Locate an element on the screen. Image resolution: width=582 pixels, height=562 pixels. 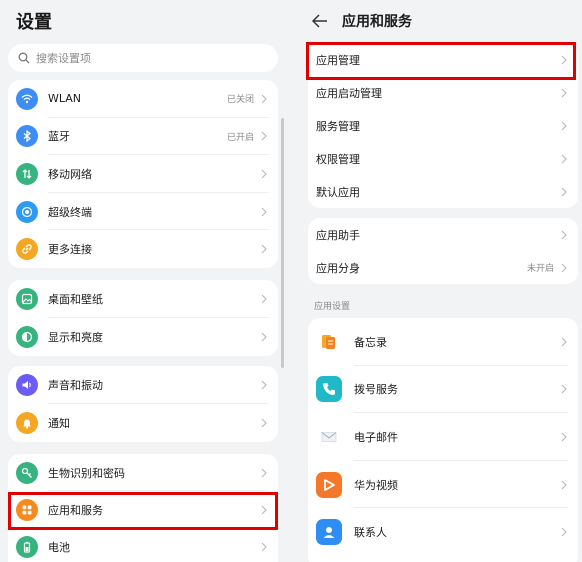
display-group: 桌面和壁纸 显示和亮度 is located at coordinates (143, 318).